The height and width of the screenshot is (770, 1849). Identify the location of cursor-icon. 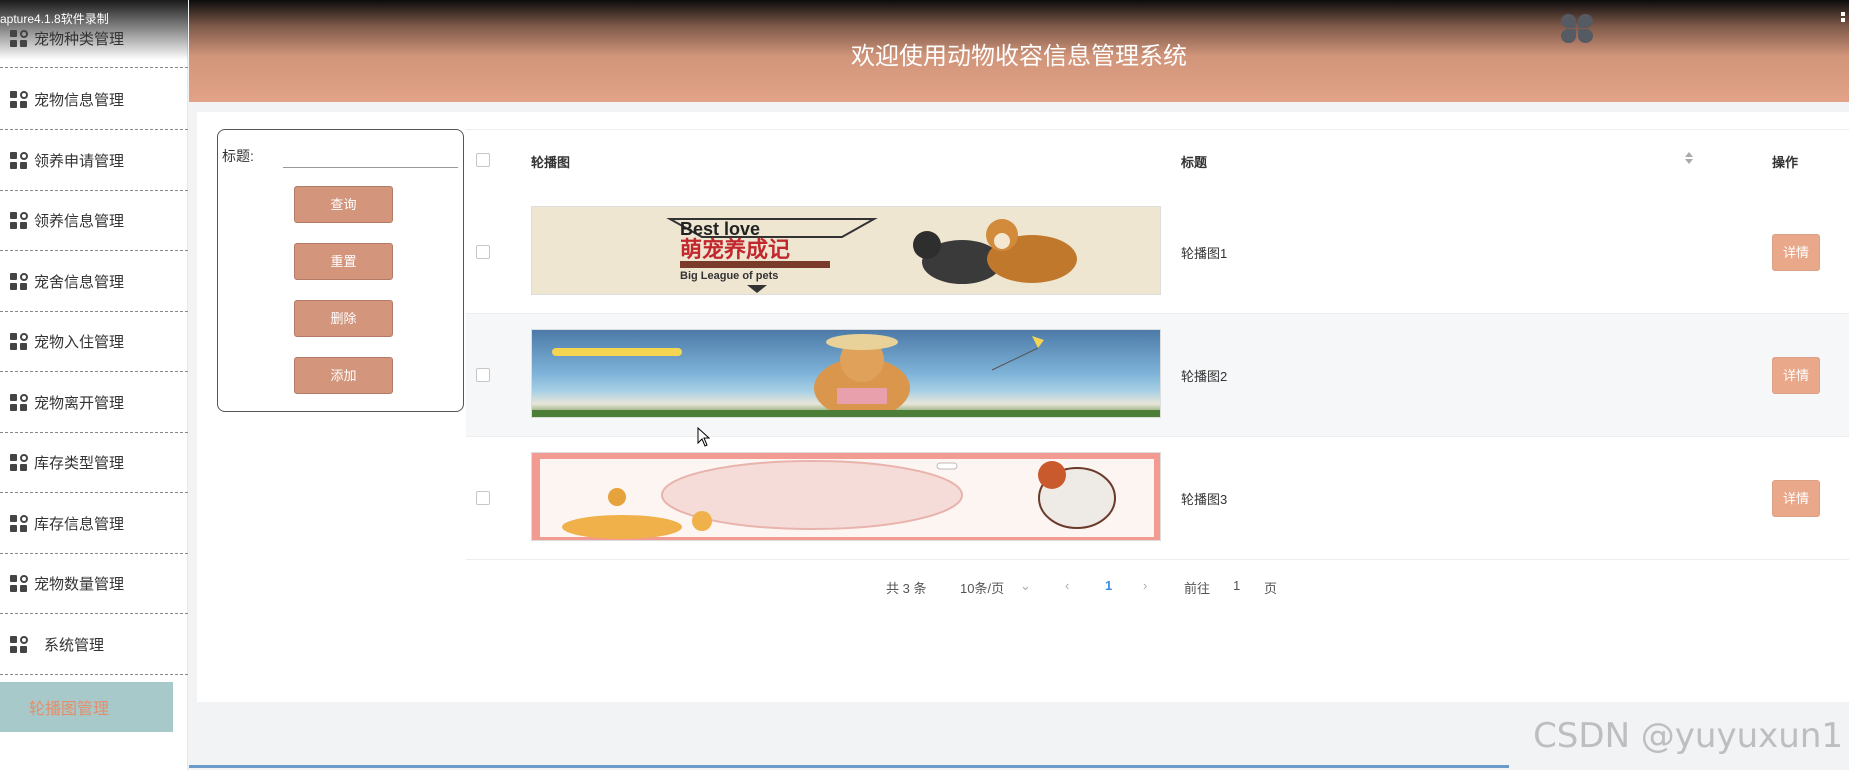
(704, 437).